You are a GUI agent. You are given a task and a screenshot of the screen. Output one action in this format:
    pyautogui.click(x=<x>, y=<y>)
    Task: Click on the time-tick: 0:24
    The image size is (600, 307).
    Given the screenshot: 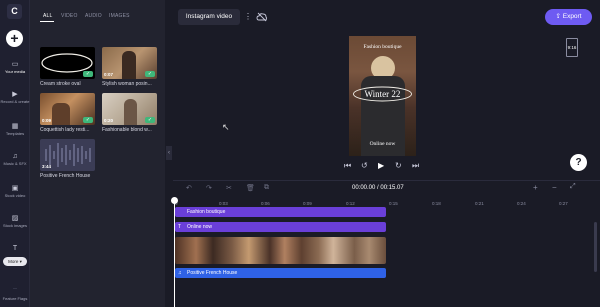 What is the action you would take?
    pyautogui.click(x=521, y=203)
    